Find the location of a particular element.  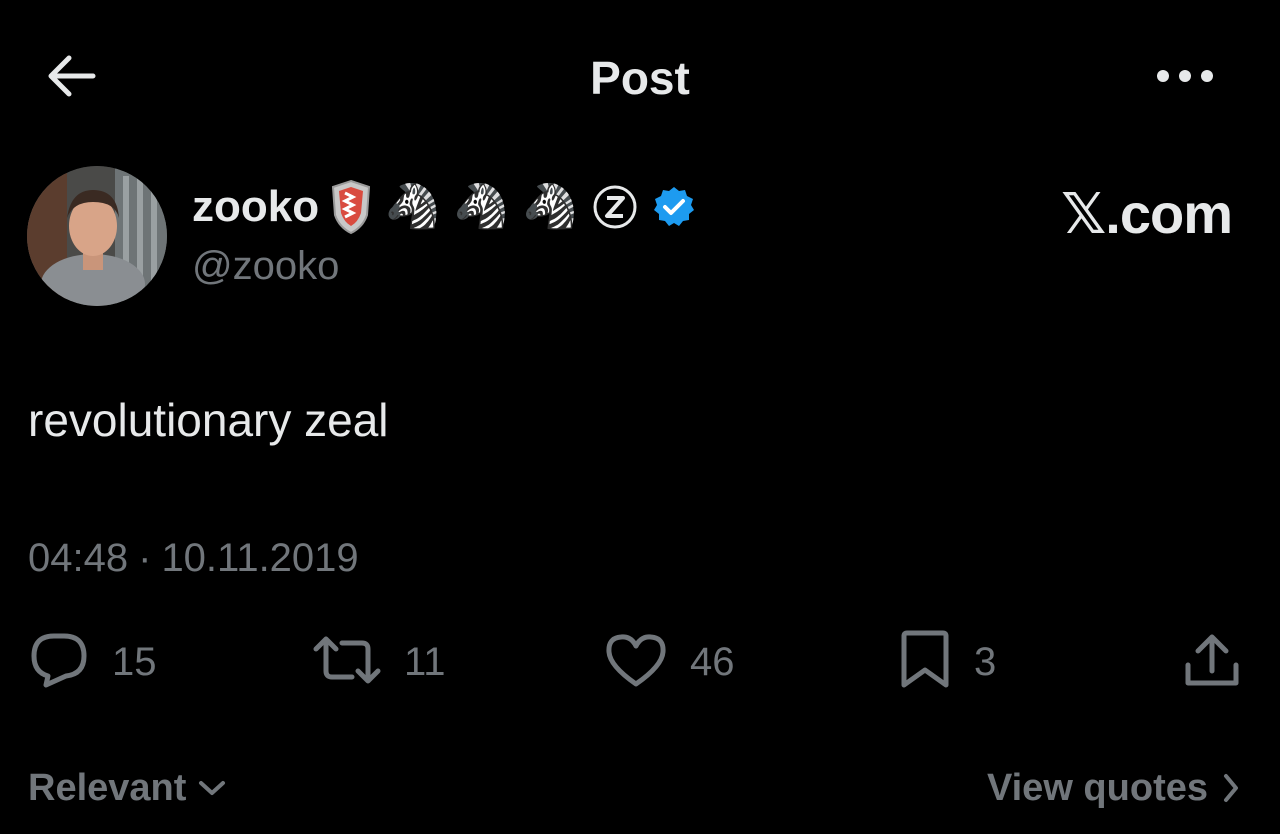

user-handle: @zooko is located at coordinates (265, 266).